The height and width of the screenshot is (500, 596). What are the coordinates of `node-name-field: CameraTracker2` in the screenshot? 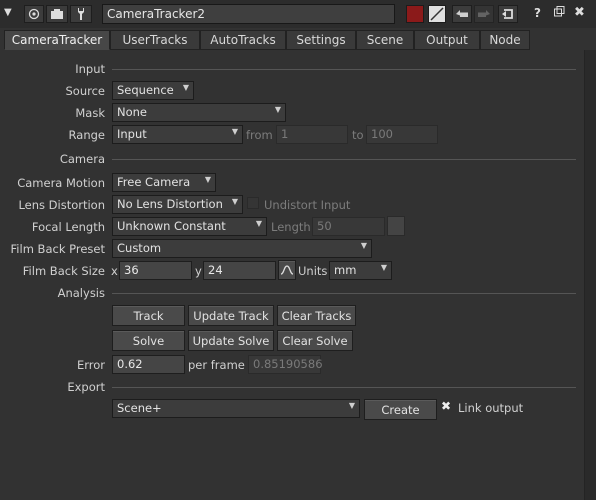 It's located at (248, 14).